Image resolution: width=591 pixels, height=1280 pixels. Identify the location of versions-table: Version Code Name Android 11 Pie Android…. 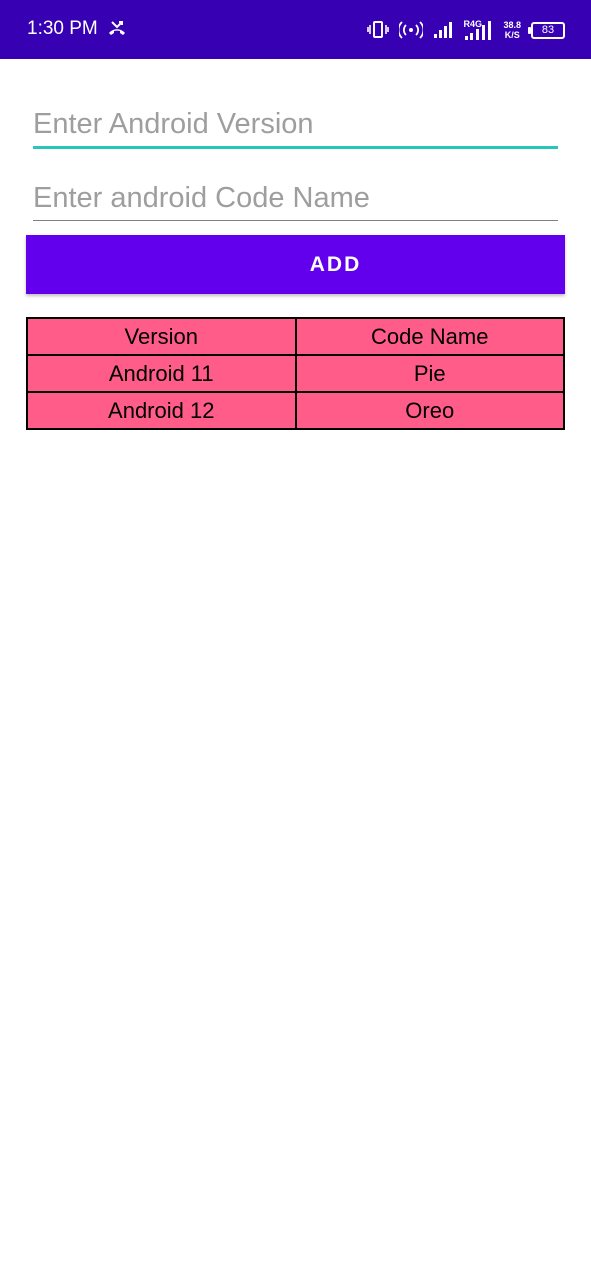
(295, 373).